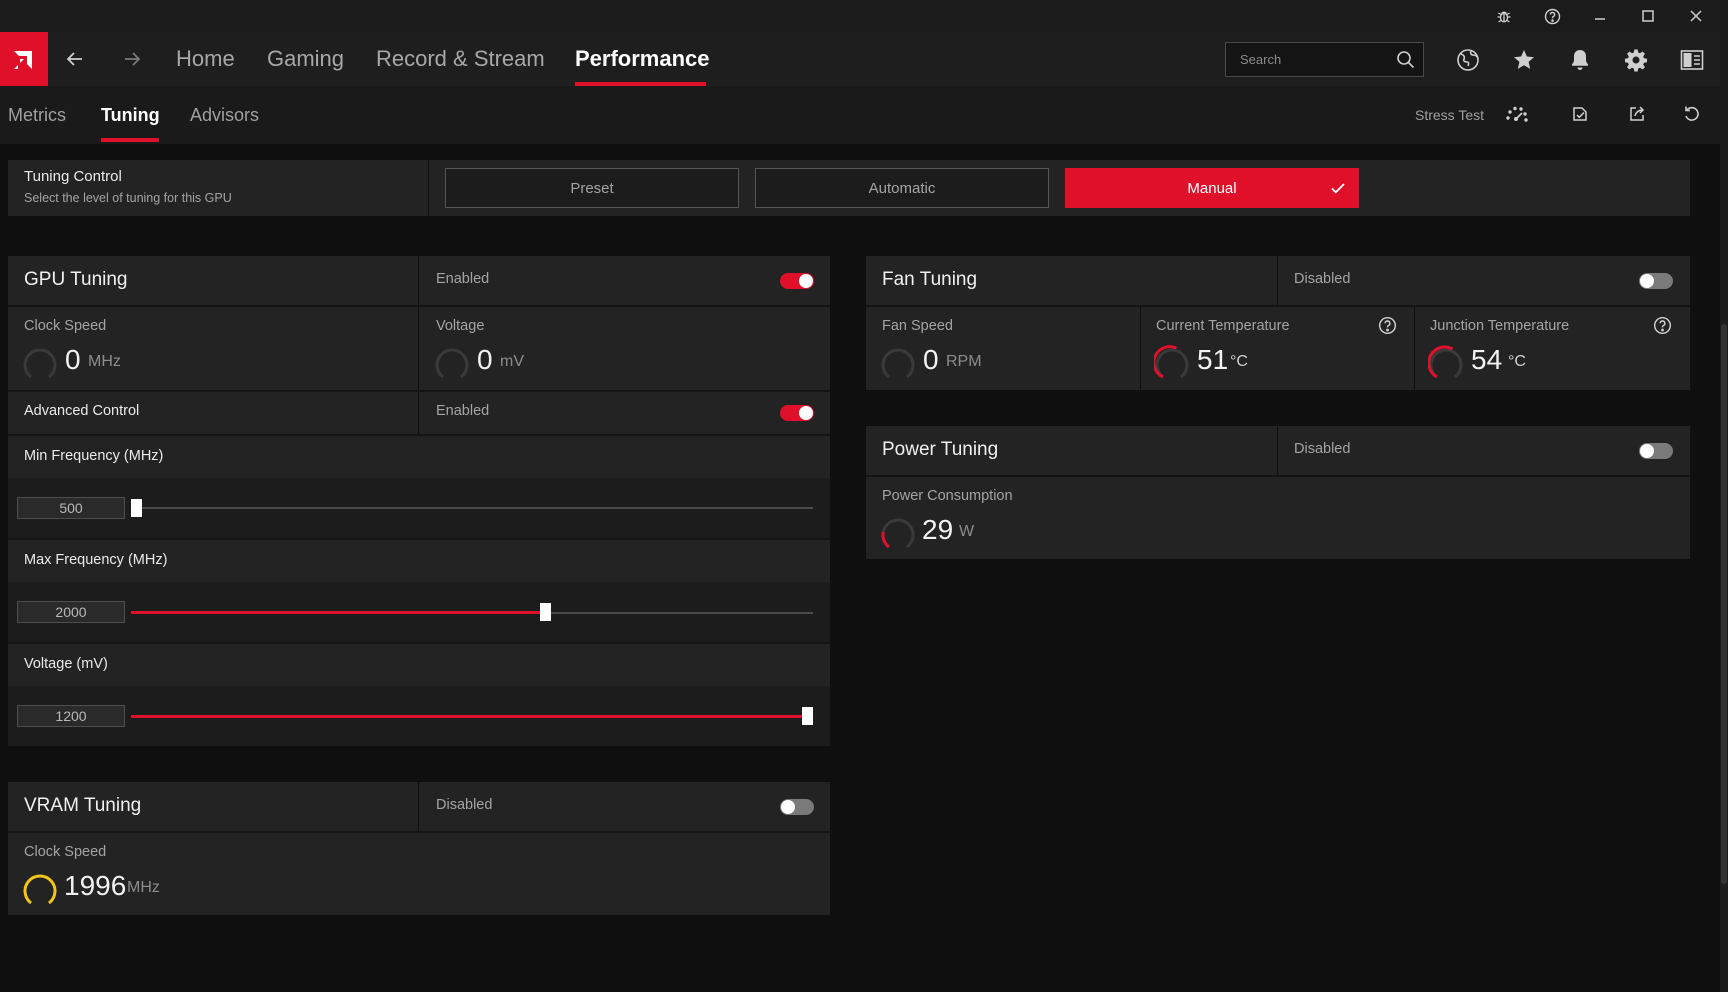  What do you see at coordinates (1468, 60) in the screenshot?
I see `globe-icon` at bounding box center [1468, 60].